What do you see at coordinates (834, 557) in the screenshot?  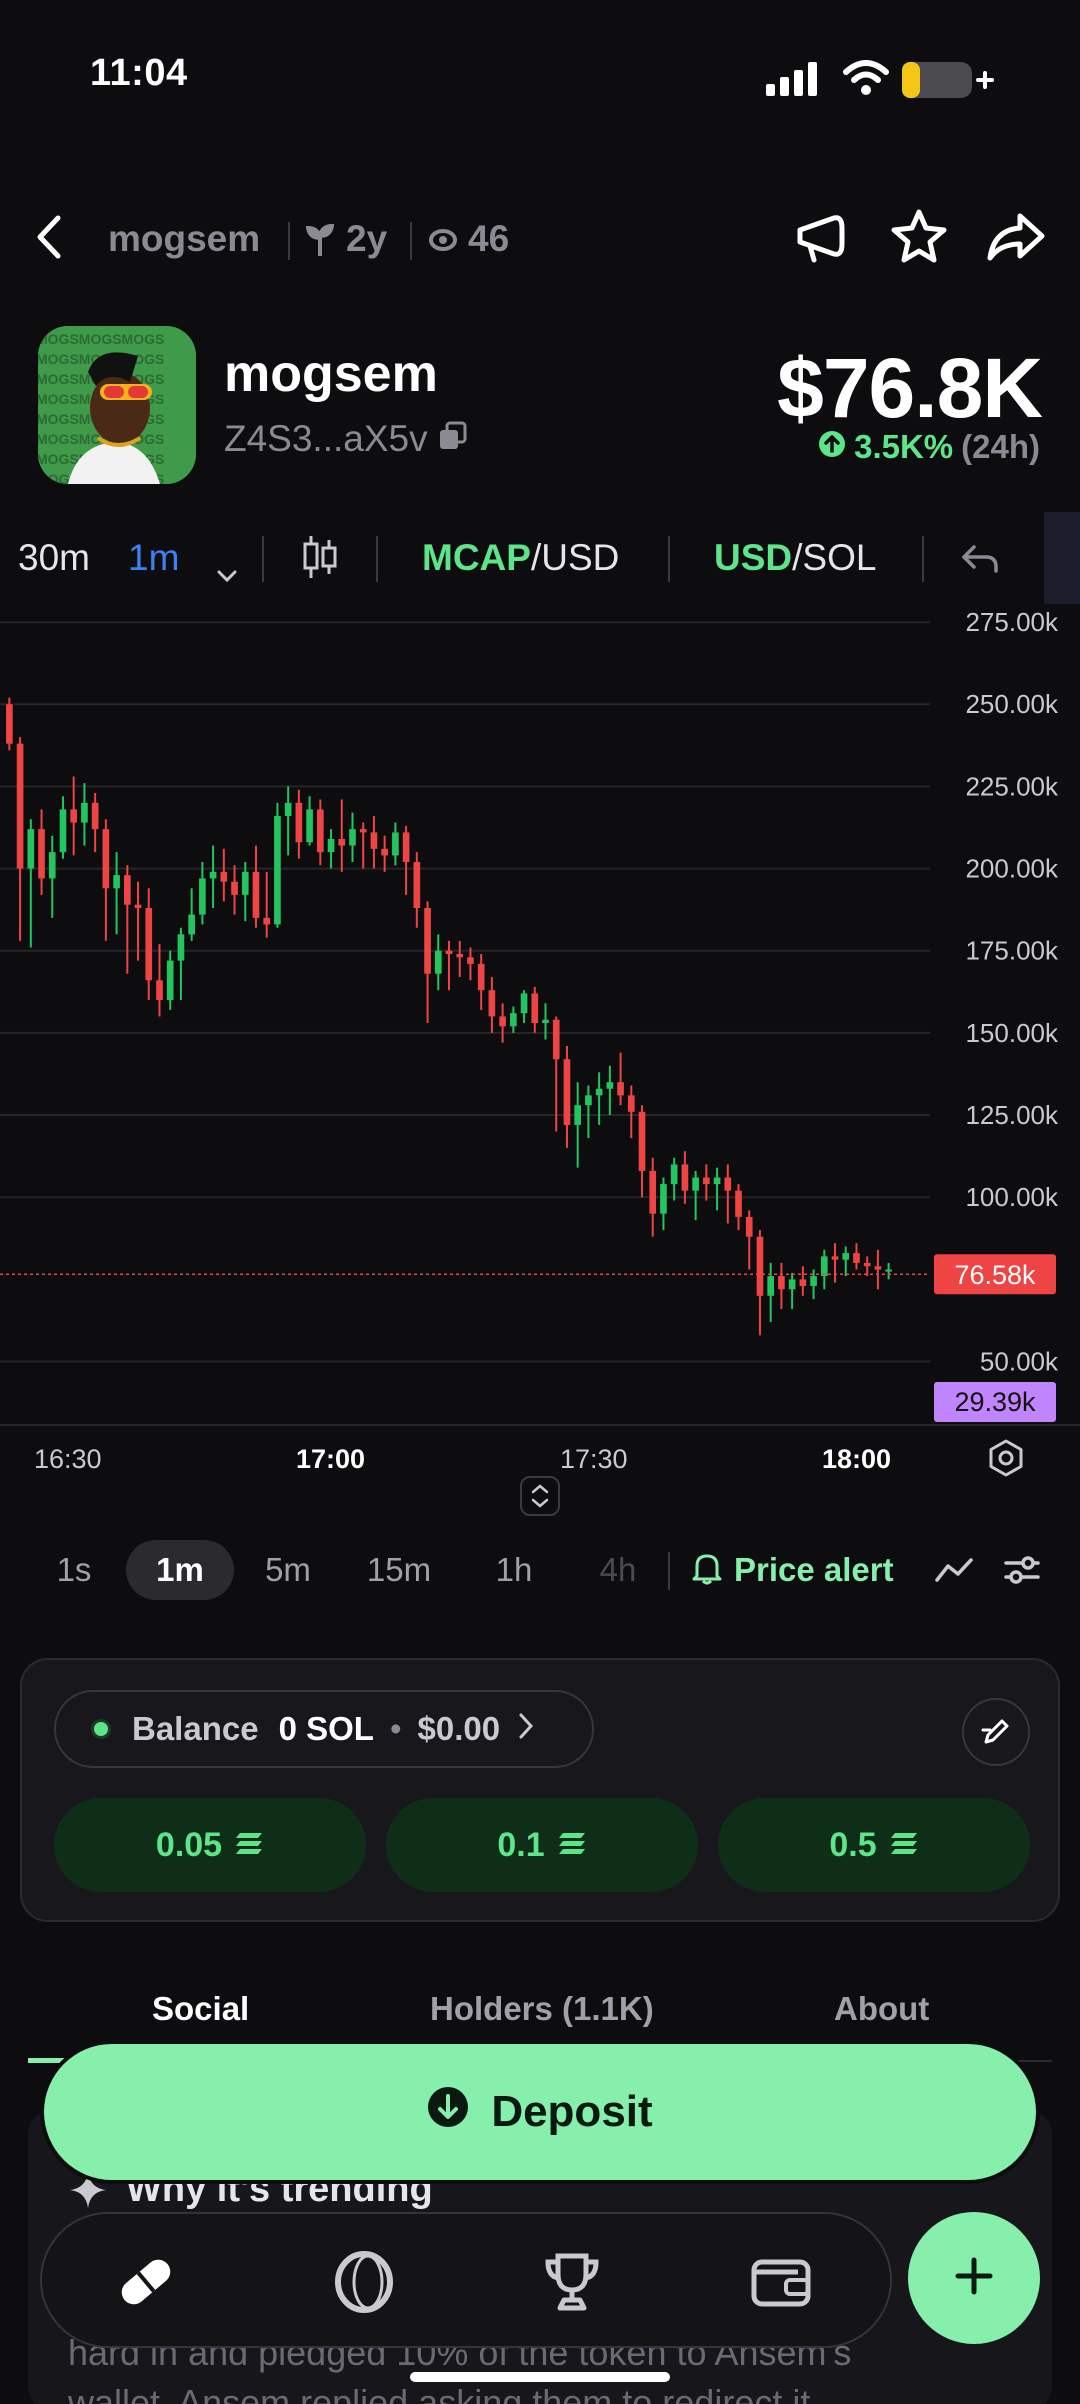 I see `sol-label: /SOL` at bounding box center [834, 557].